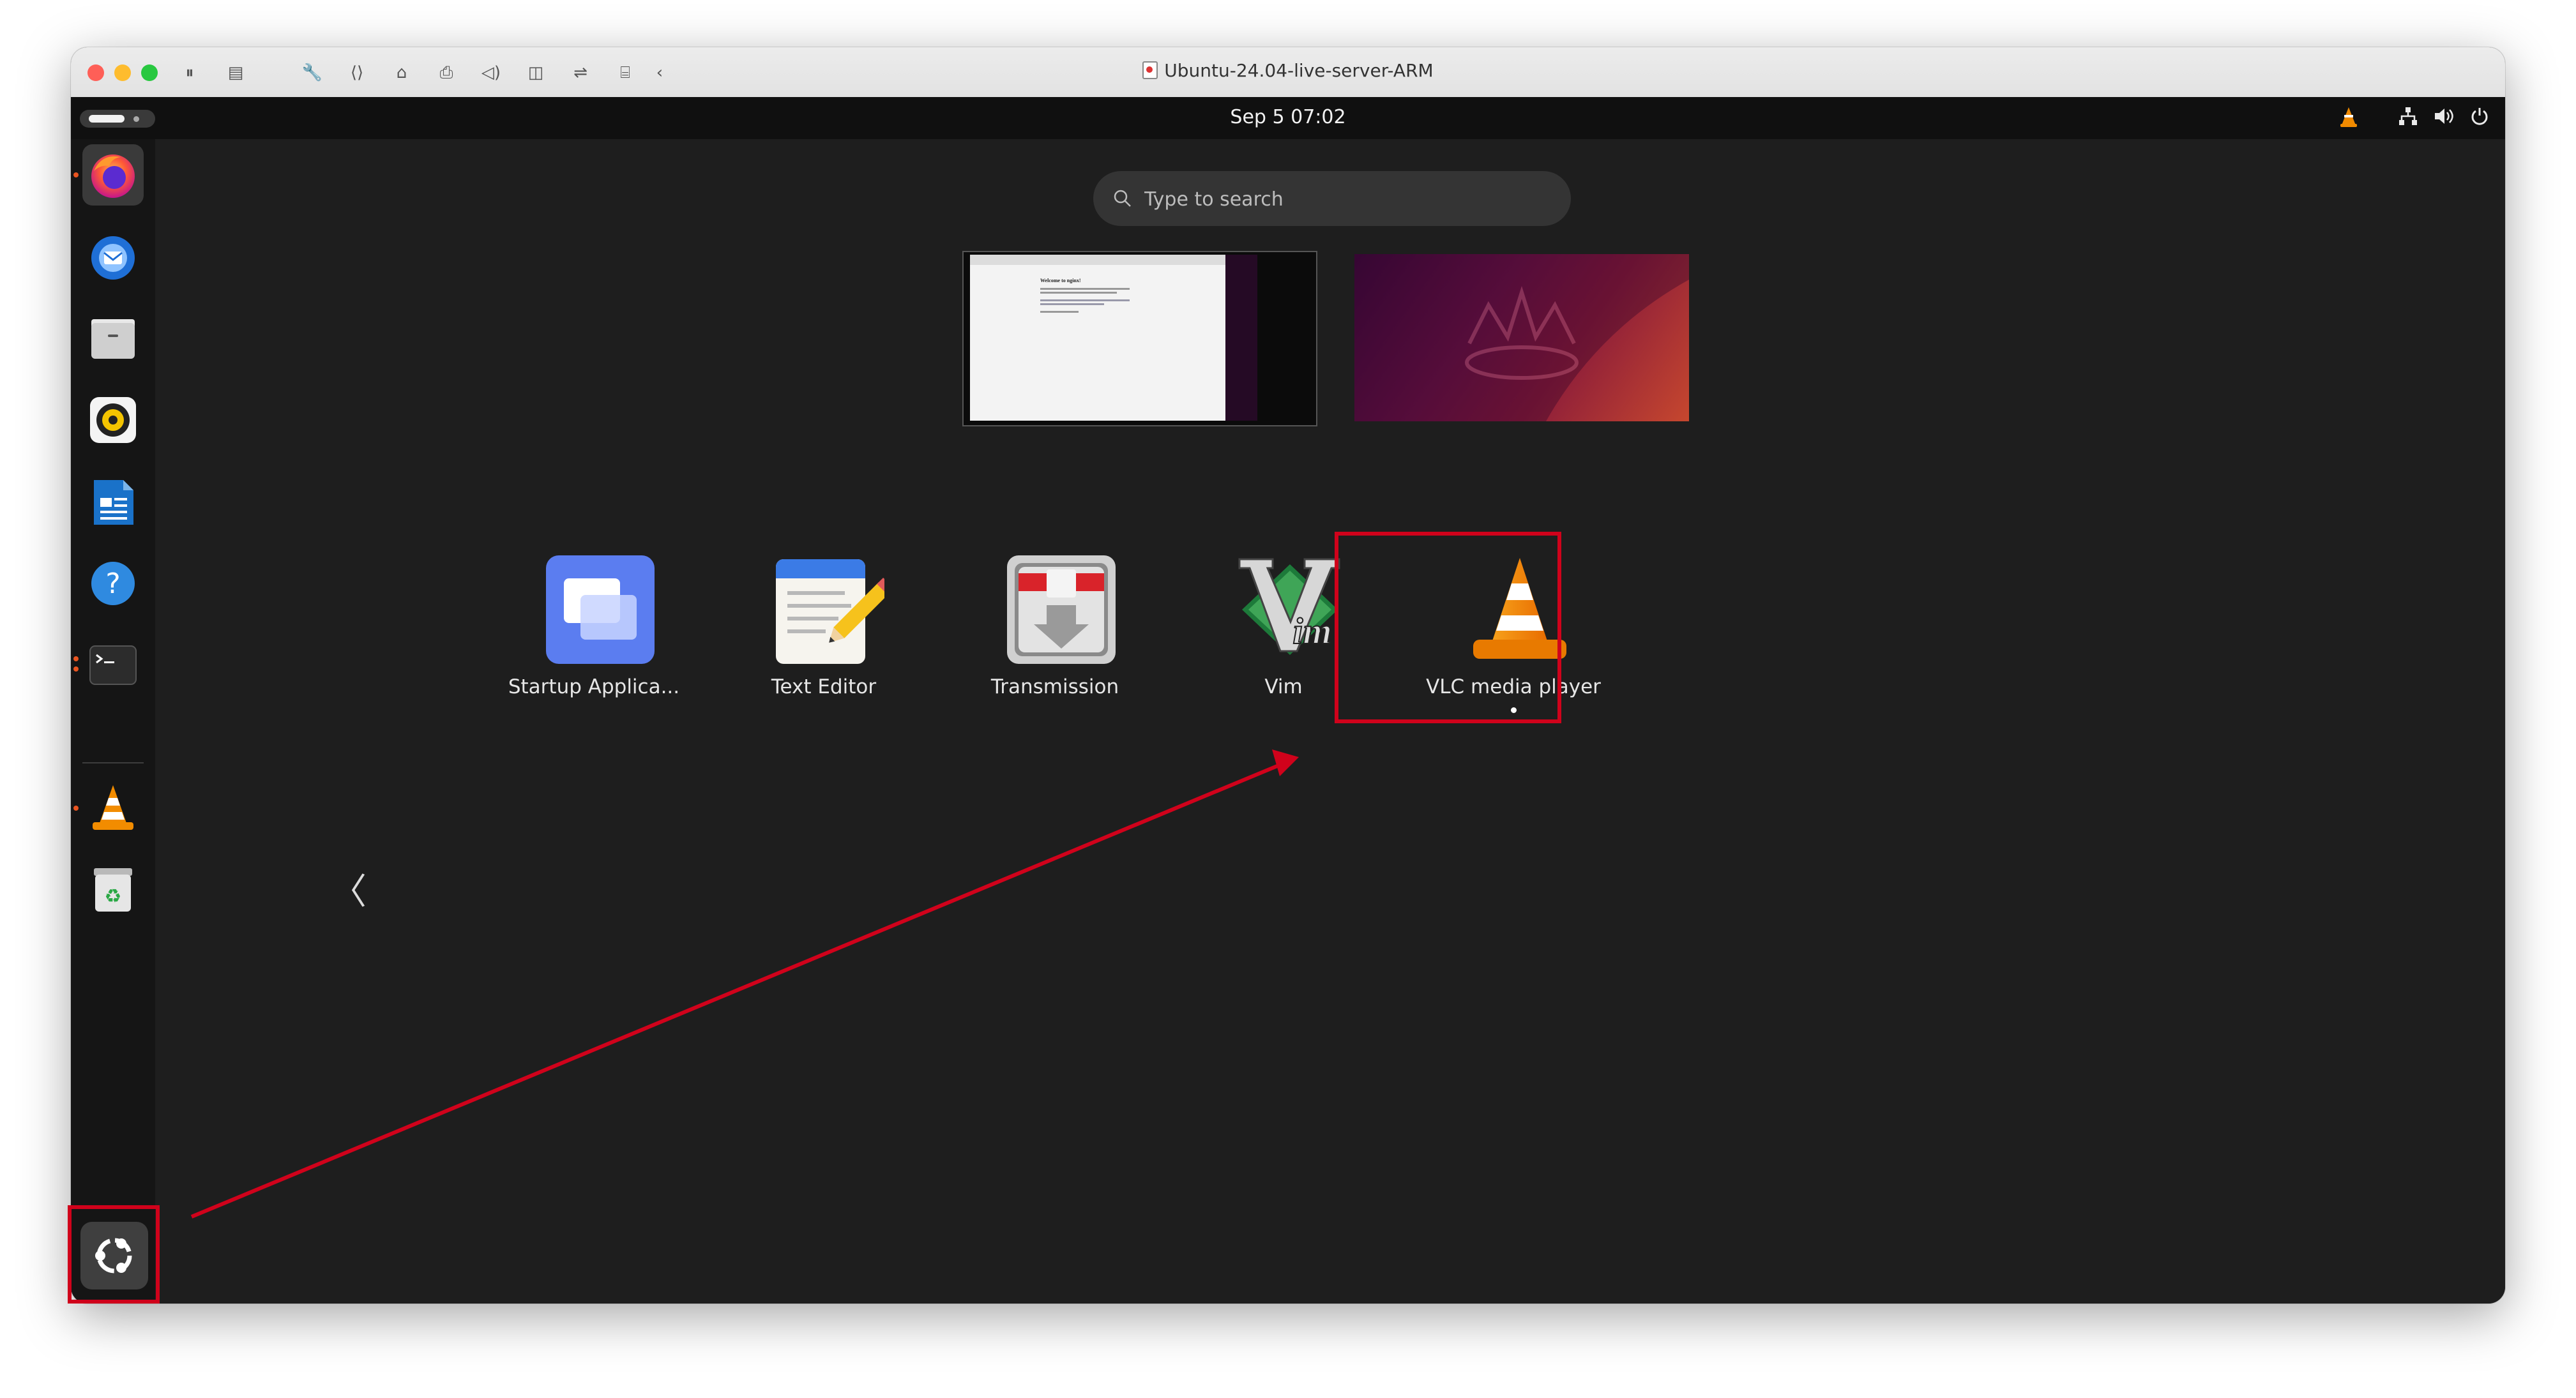 Image resolution: width=2576 pixels, height=1398 pixels. I want to click on annotation-arrow, so click(745, 984).